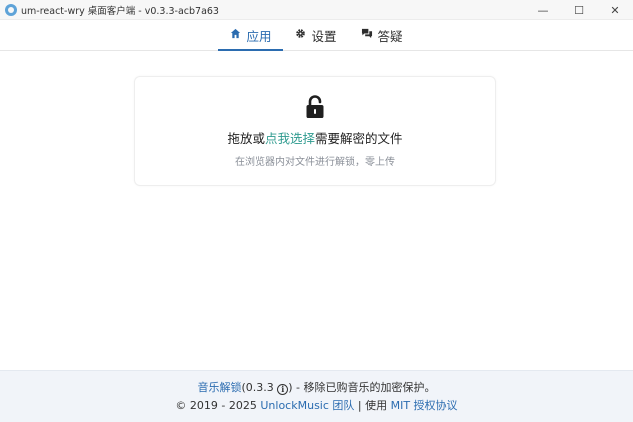 This screenshot has height=422, width=633. Describe the element at coordinates (259, 36) in the screenshot. I see `tab-app-label: 应用` at that location.